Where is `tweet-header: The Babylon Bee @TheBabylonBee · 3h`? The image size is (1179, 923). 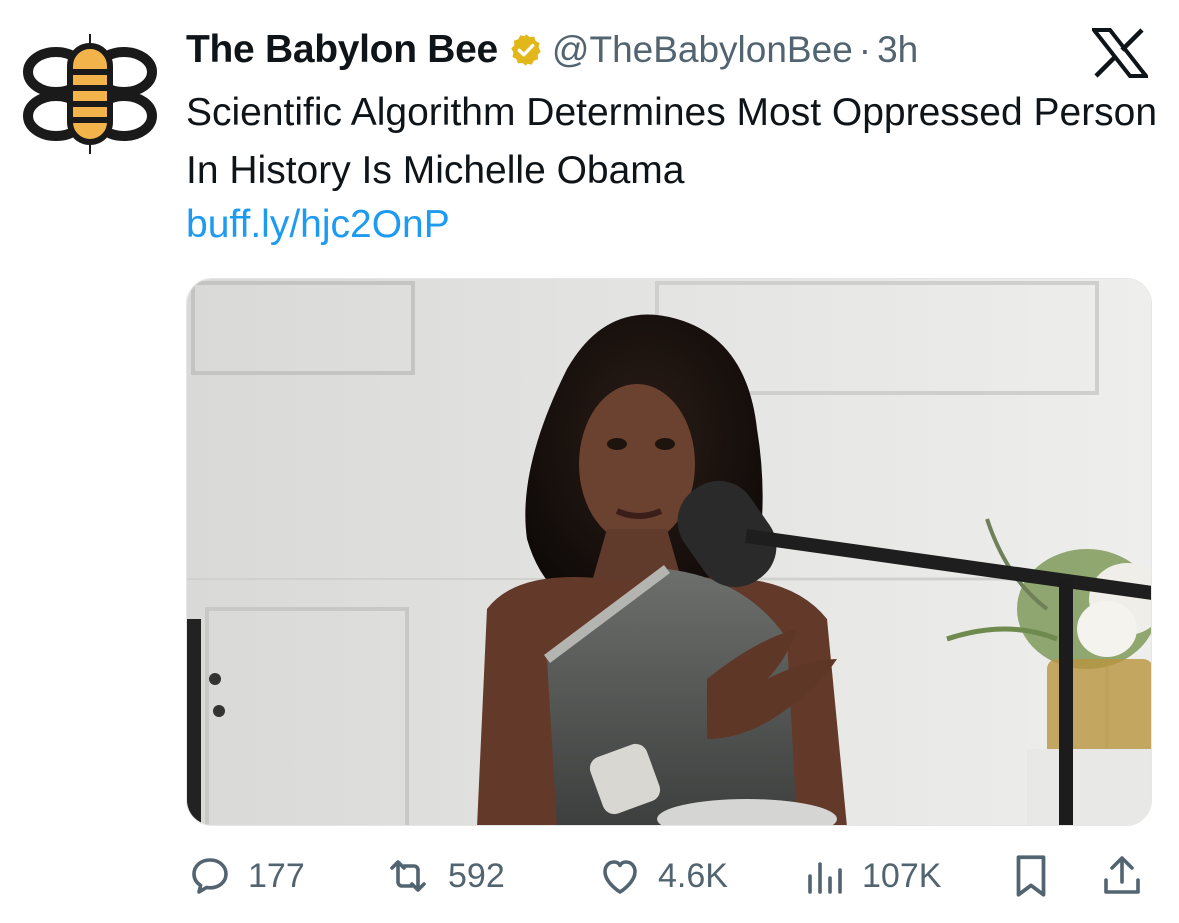
tweet-header: The Babylon Bee @TheBabylonBee · 3h is located at coordinates (552, 50).